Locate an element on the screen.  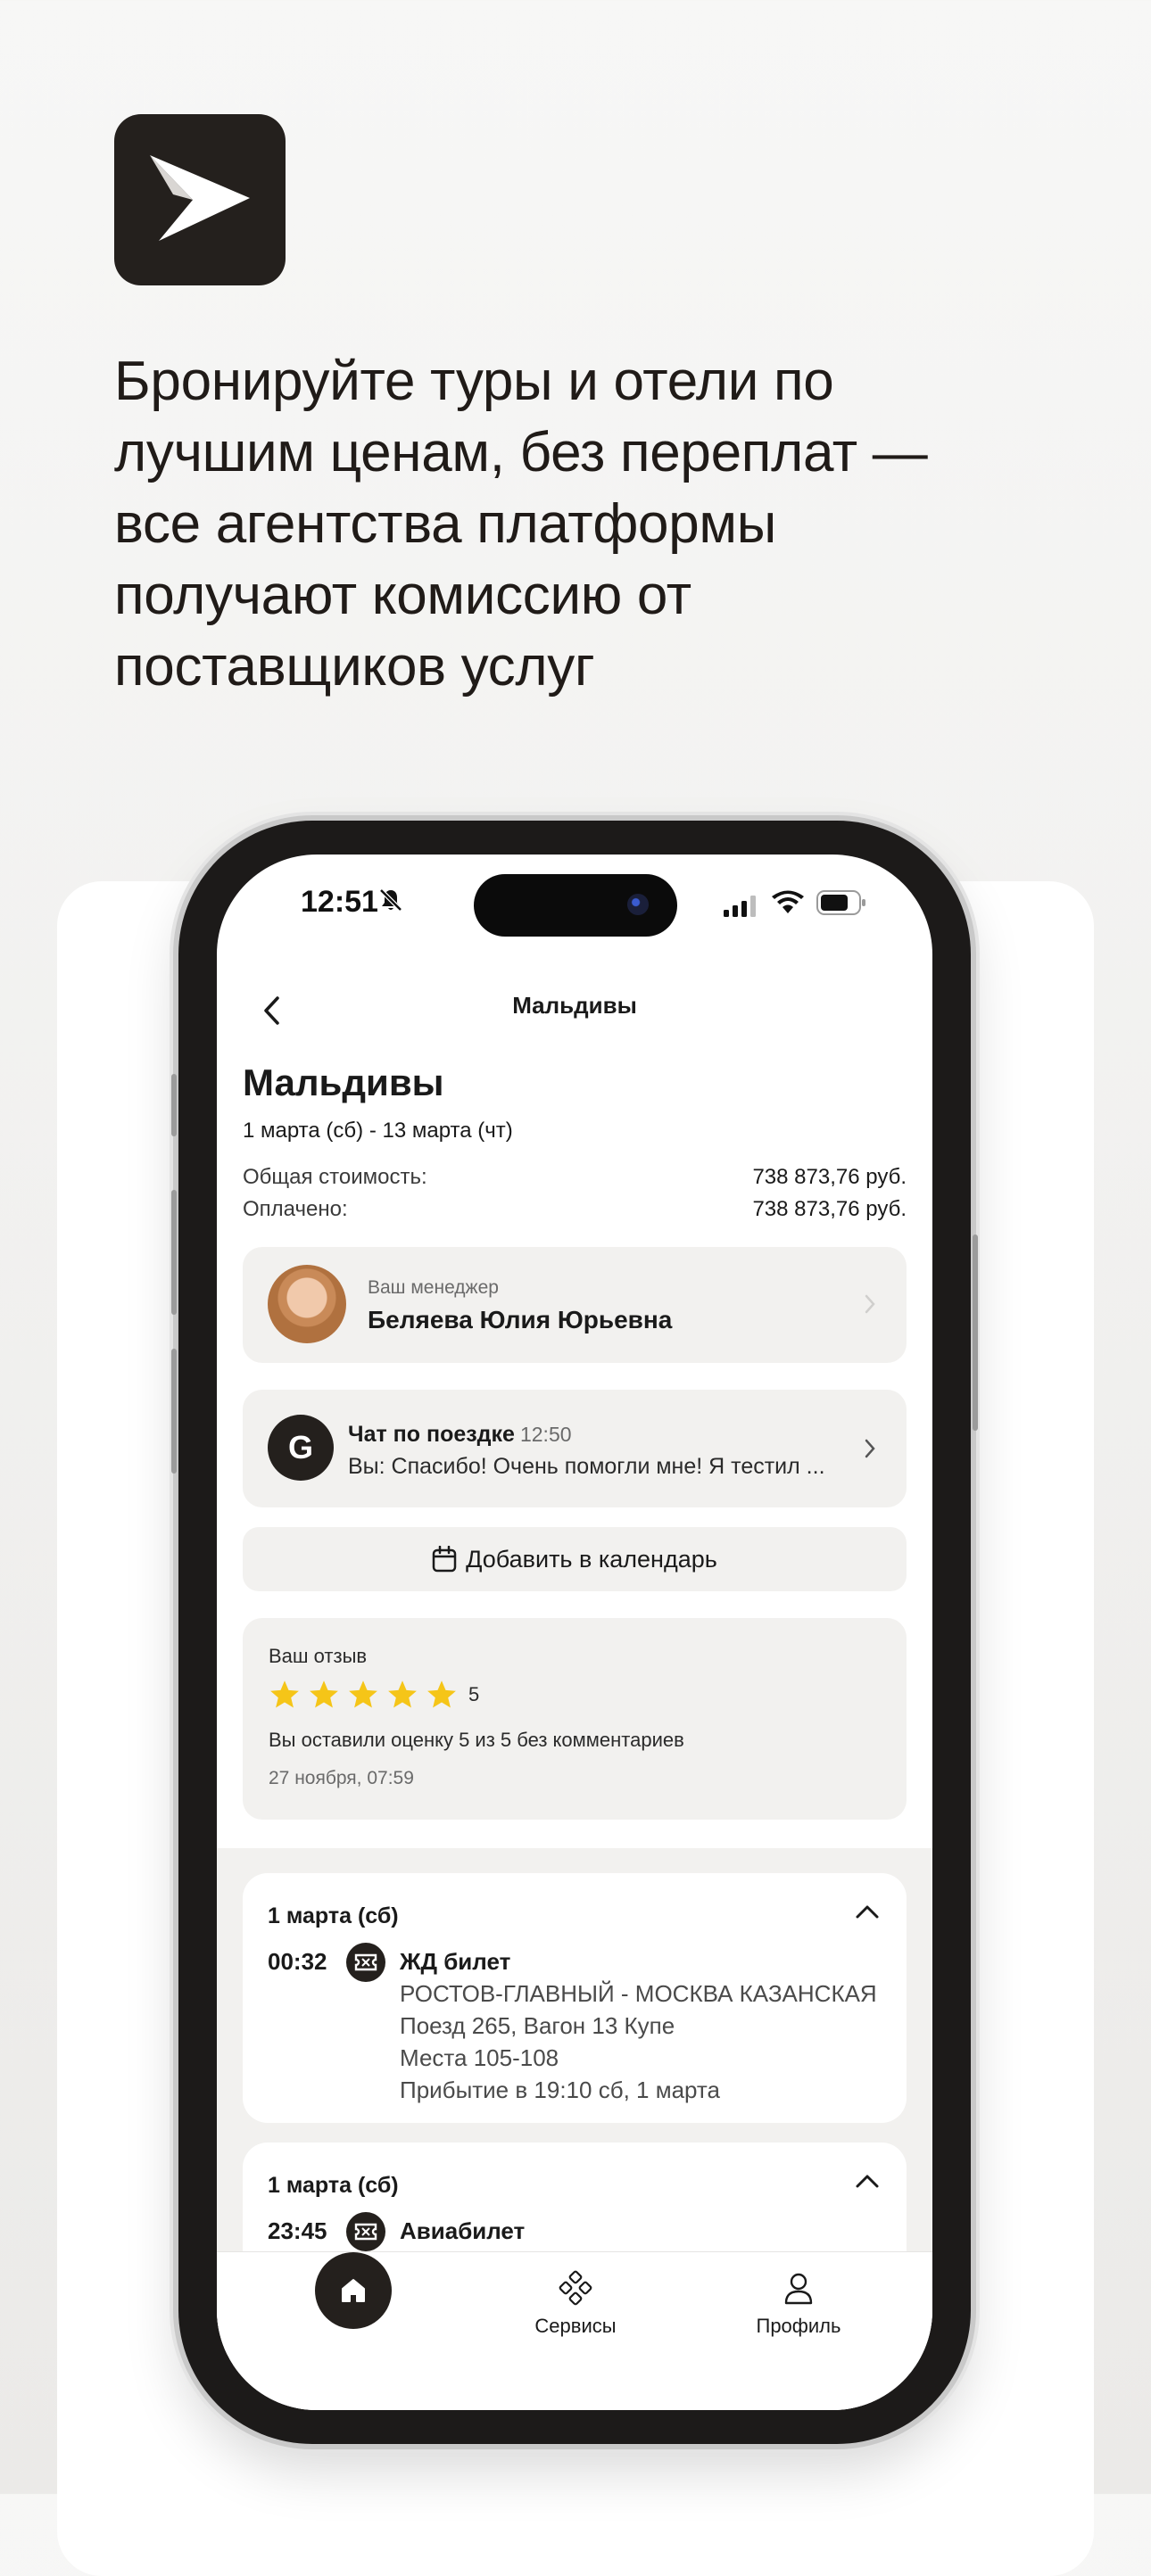
add-to-calendar-button: Добавить в календарь is located at coordinates (575, 1559).